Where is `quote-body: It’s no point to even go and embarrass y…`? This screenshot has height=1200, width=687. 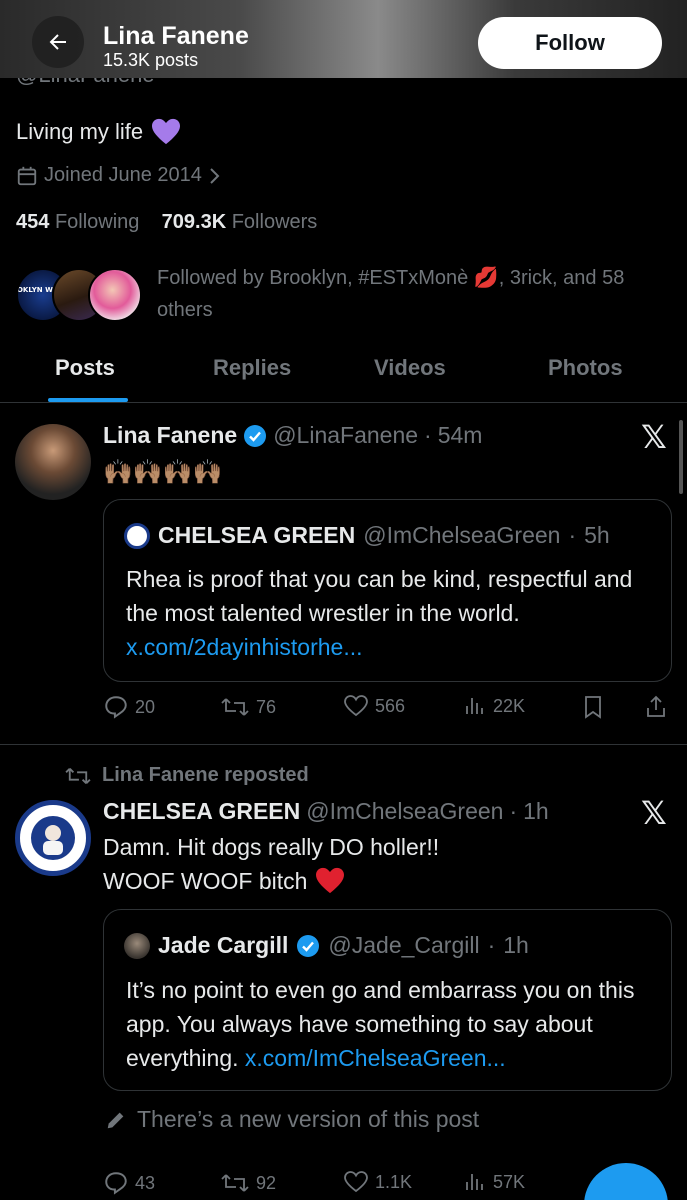
quote-body: It’s no point to even go and embarrass y… is located at coordinates (391, 1024).